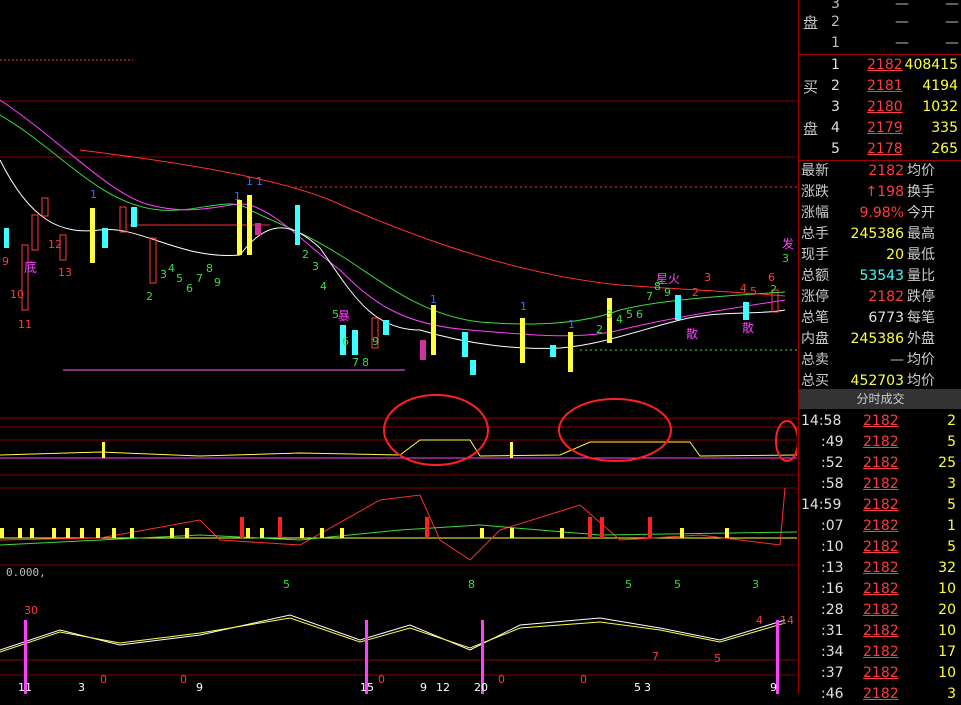  Describe the element at coordinates (443, 687) in the screenshot. I see `axis-label: 12` at that location.